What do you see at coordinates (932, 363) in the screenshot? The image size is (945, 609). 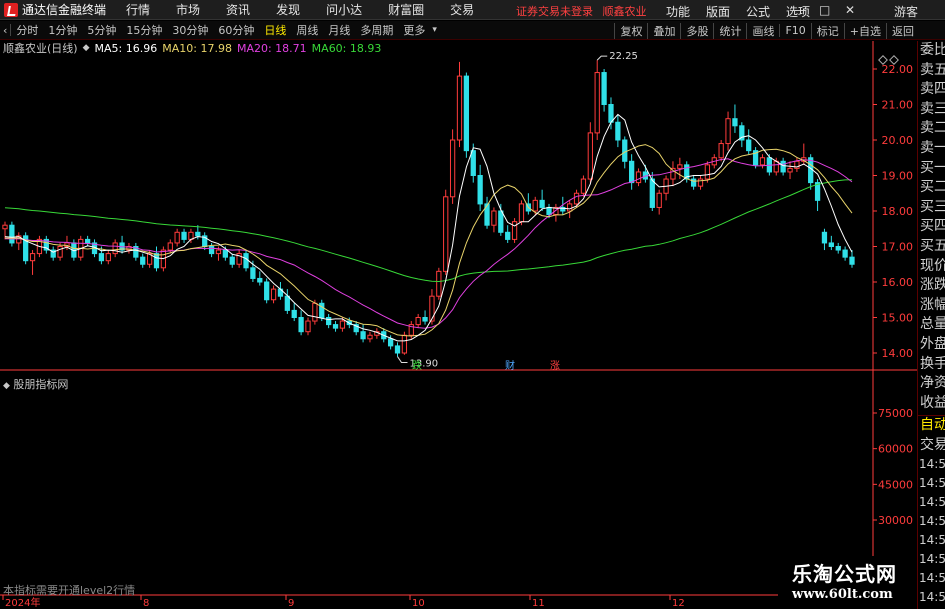 I see `side-label-16: 换手` at bounding box center [932, 363].